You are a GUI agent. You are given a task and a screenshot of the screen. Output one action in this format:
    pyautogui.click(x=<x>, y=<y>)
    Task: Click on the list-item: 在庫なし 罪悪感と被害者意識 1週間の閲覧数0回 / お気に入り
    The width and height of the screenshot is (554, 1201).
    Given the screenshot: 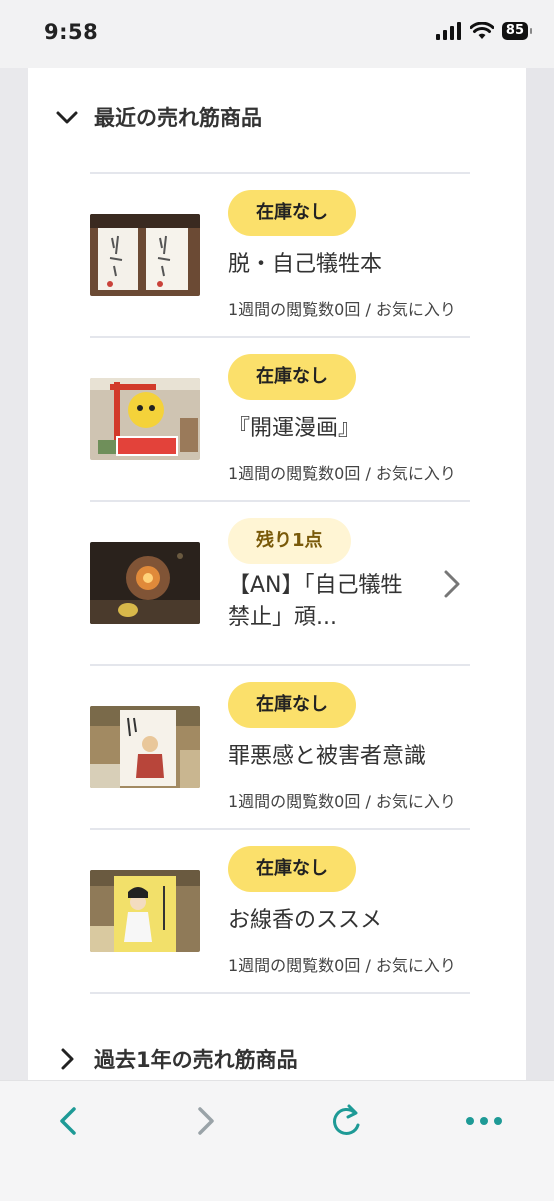 What is the action you would take?
    pyautogui.click(x=280, y=747)
    